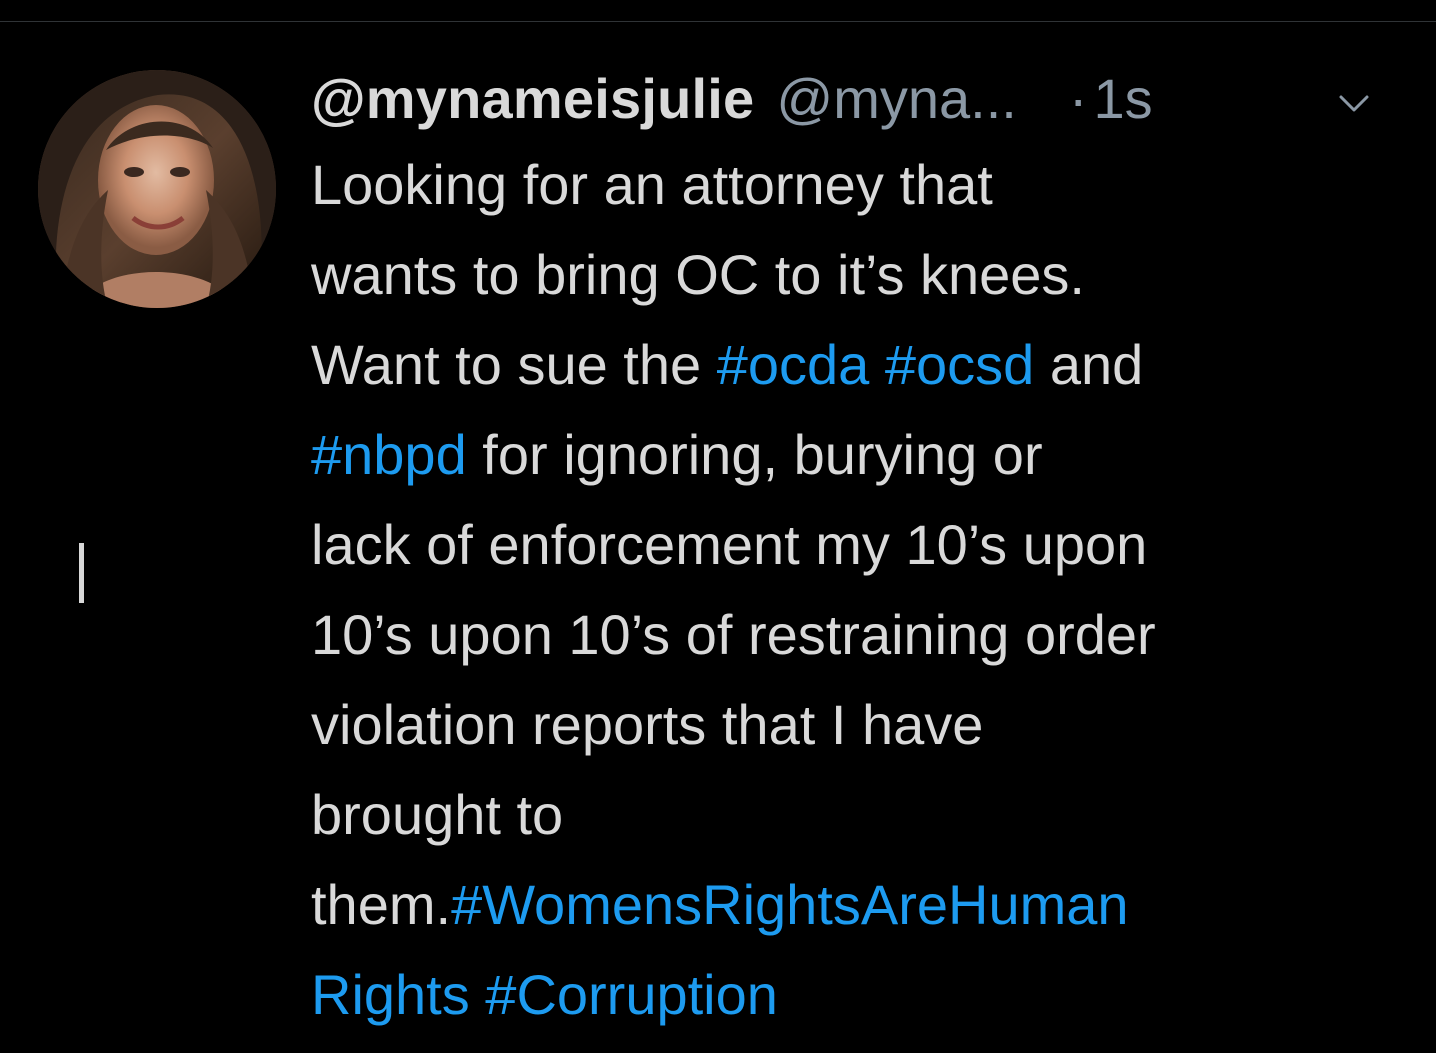 This screenshot has height=1053, width=1436. Describe the element at coordinates (381, 904) in the screenshot. I see `tweet-text-segment: them.` at that location.